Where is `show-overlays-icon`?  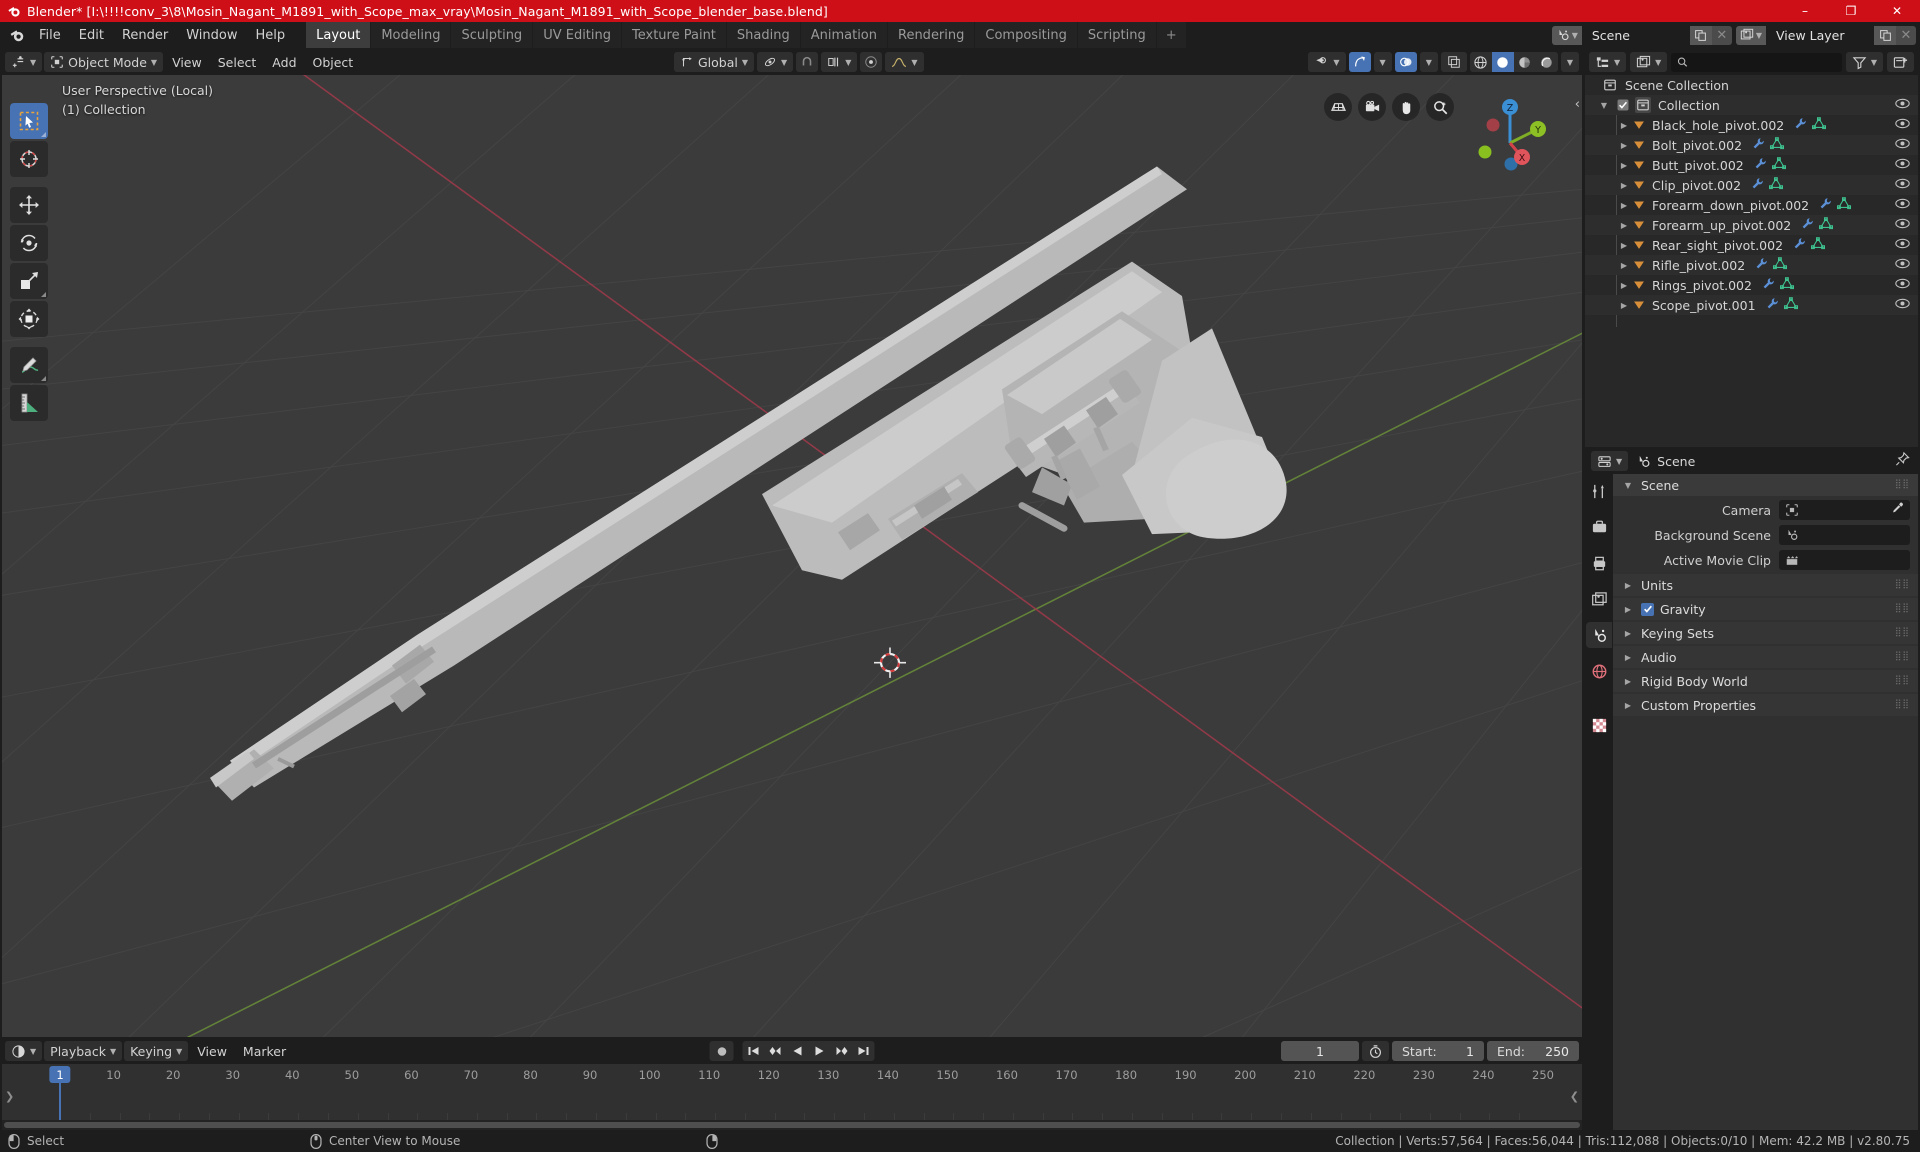 show-overlays-icon is located at coordinates (1405, 62).